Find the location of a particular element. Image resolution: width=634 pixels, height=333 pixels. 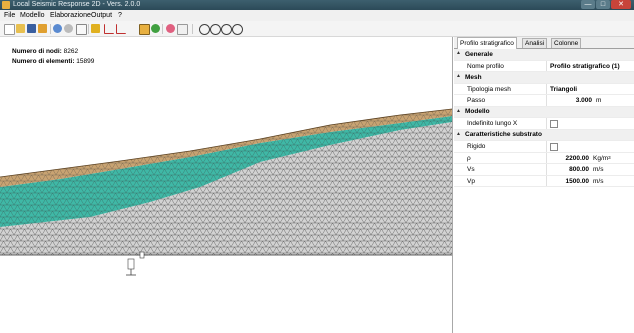

undo-icon is located at coordinates (57, 28).